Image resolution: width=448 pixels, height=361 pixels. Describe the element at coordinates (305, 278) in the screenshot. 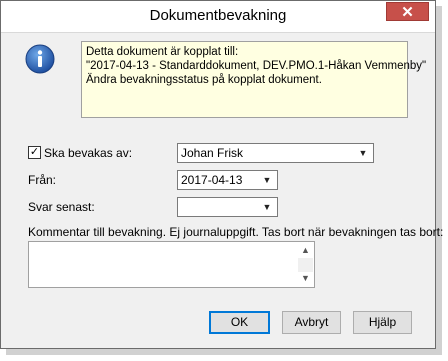

I see `scroll-down-icon: ▼` at that location.